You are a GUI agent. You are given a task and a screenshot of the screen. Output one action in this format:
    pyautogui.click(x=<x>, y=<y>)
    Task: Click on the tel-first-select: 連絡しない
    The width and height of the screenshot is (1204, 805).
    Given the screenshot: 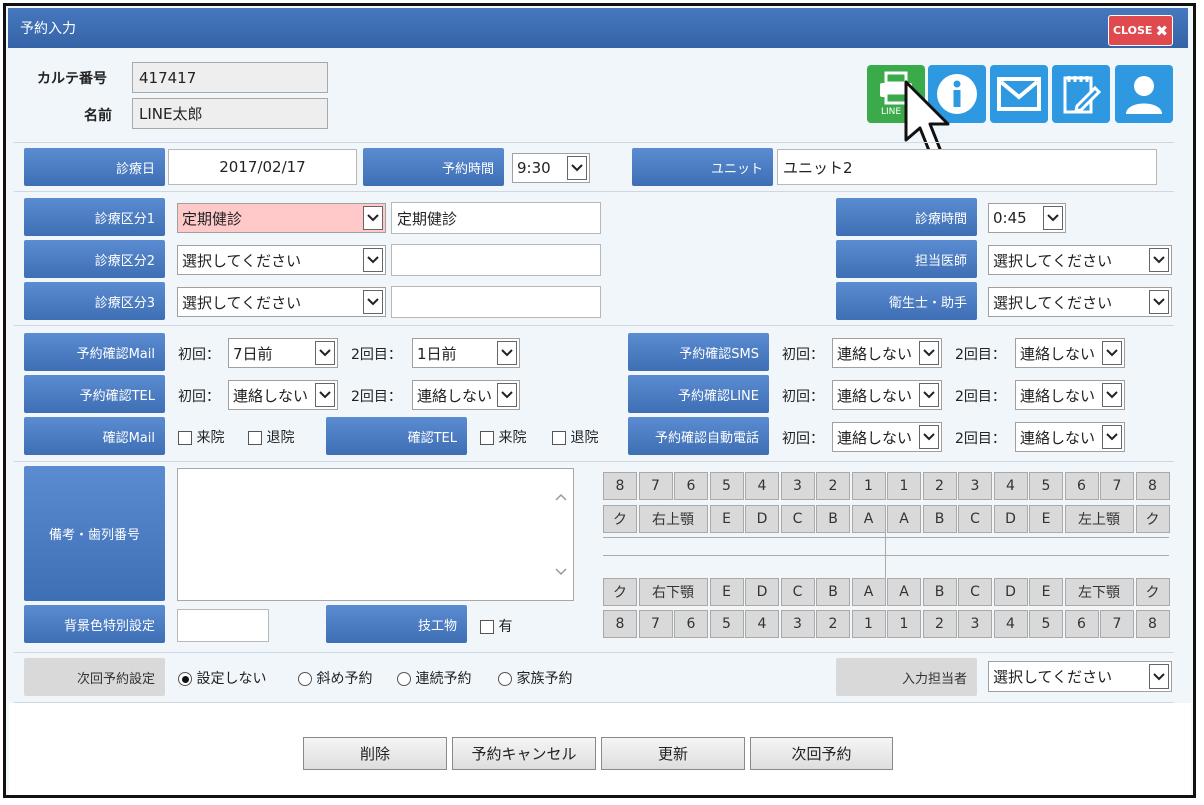 What is the action you would take?
    pyautogui.click(x=283, y=395)
    